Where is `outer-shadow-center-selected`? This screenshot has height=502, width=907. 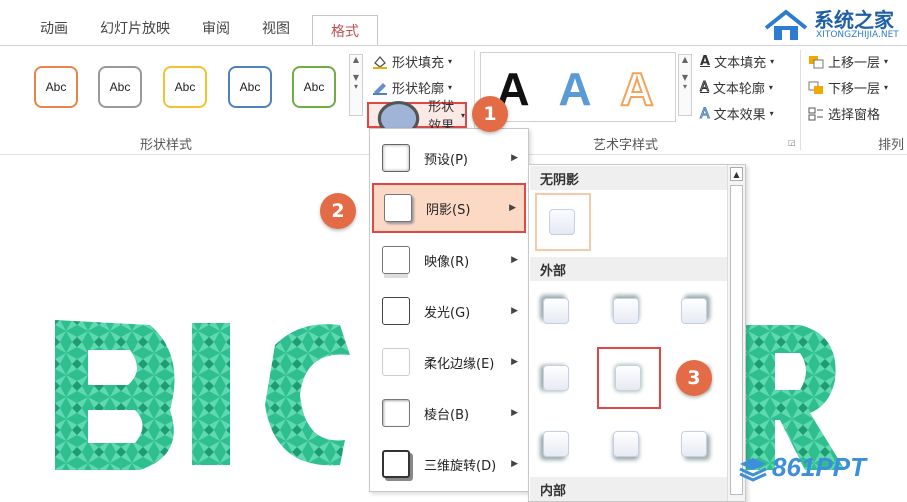
outer-shadow-center-selected is located at coordinates (629, 378).